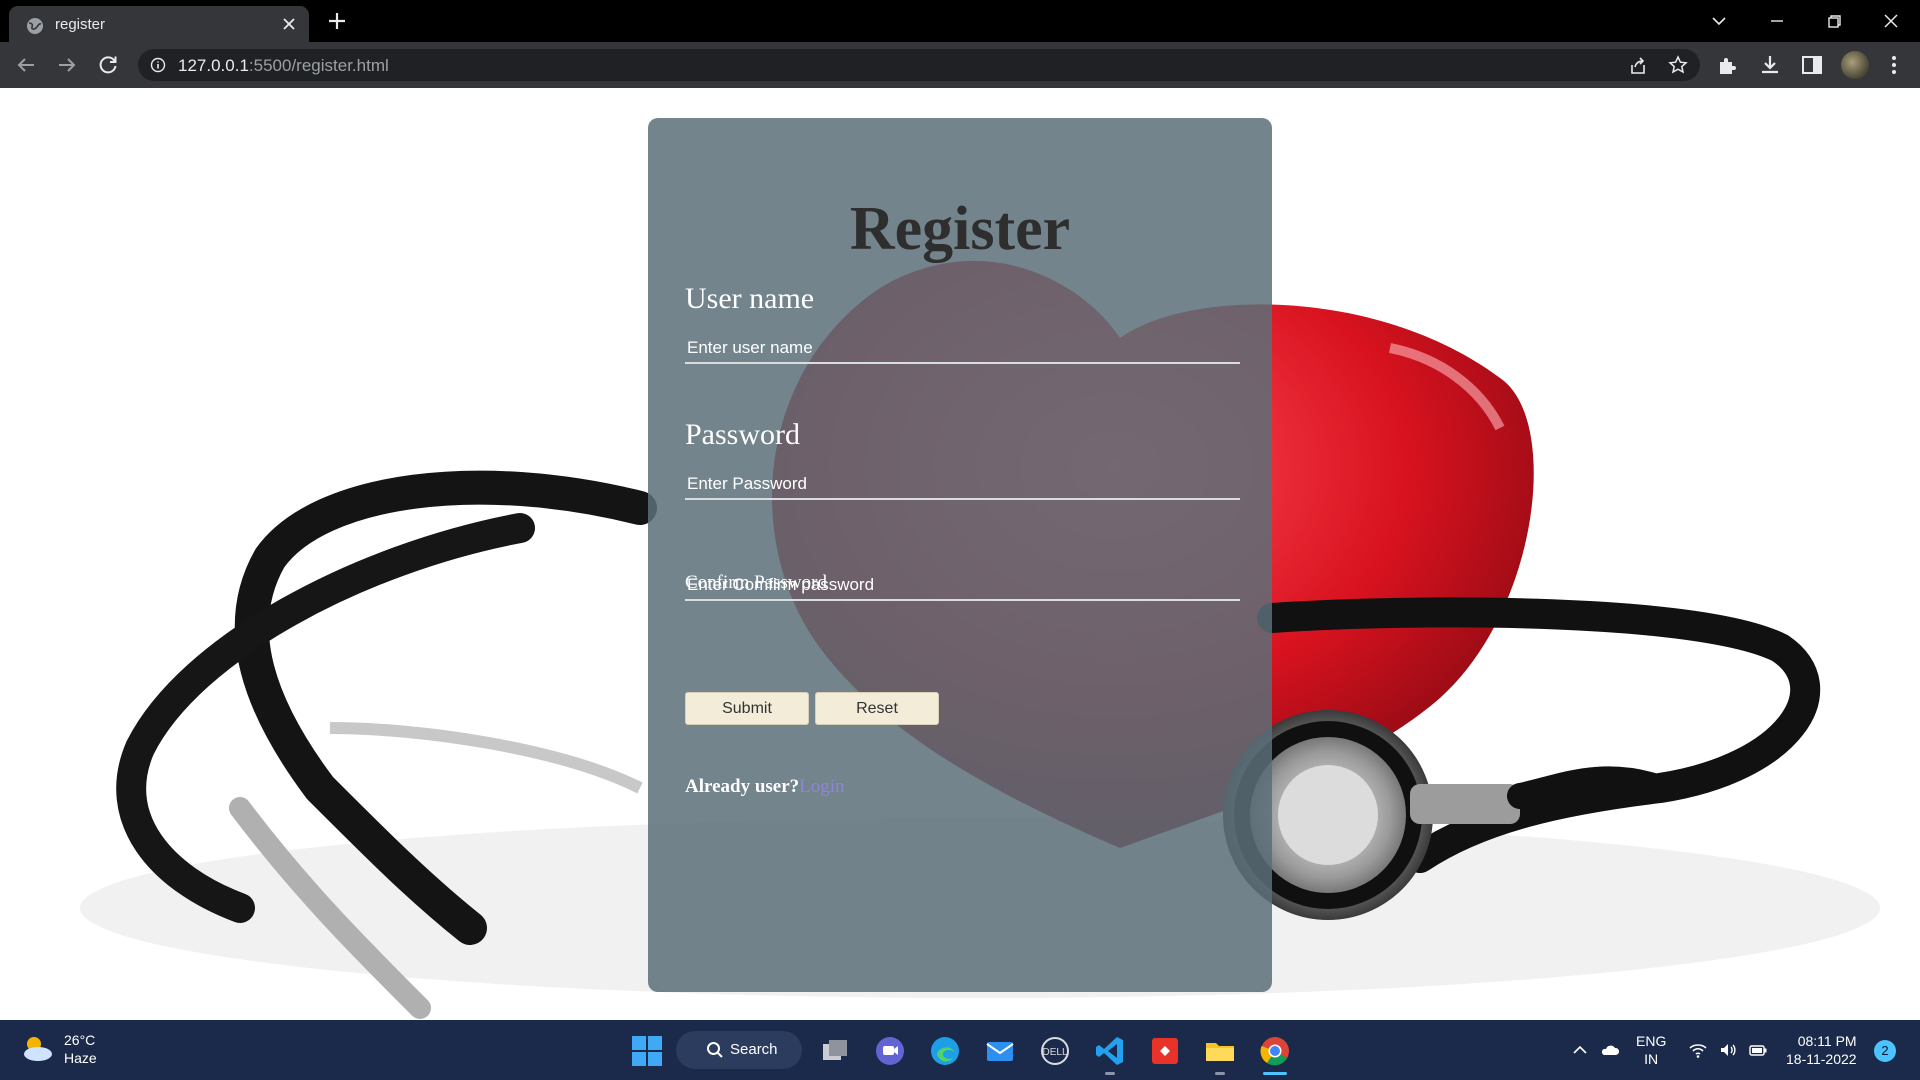 This screenshot has height=1080, width=1920. Describe the element at coordinates (35, 26) in the screenshot. I see `globe-icon` at that location.